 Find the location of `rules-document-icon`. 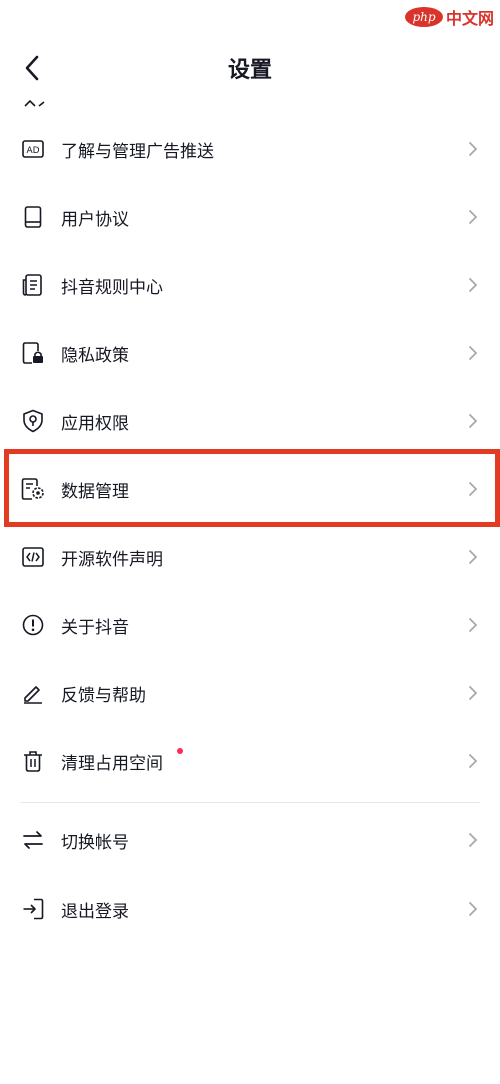

rules-document-icon is located at coordinates (33, 285).